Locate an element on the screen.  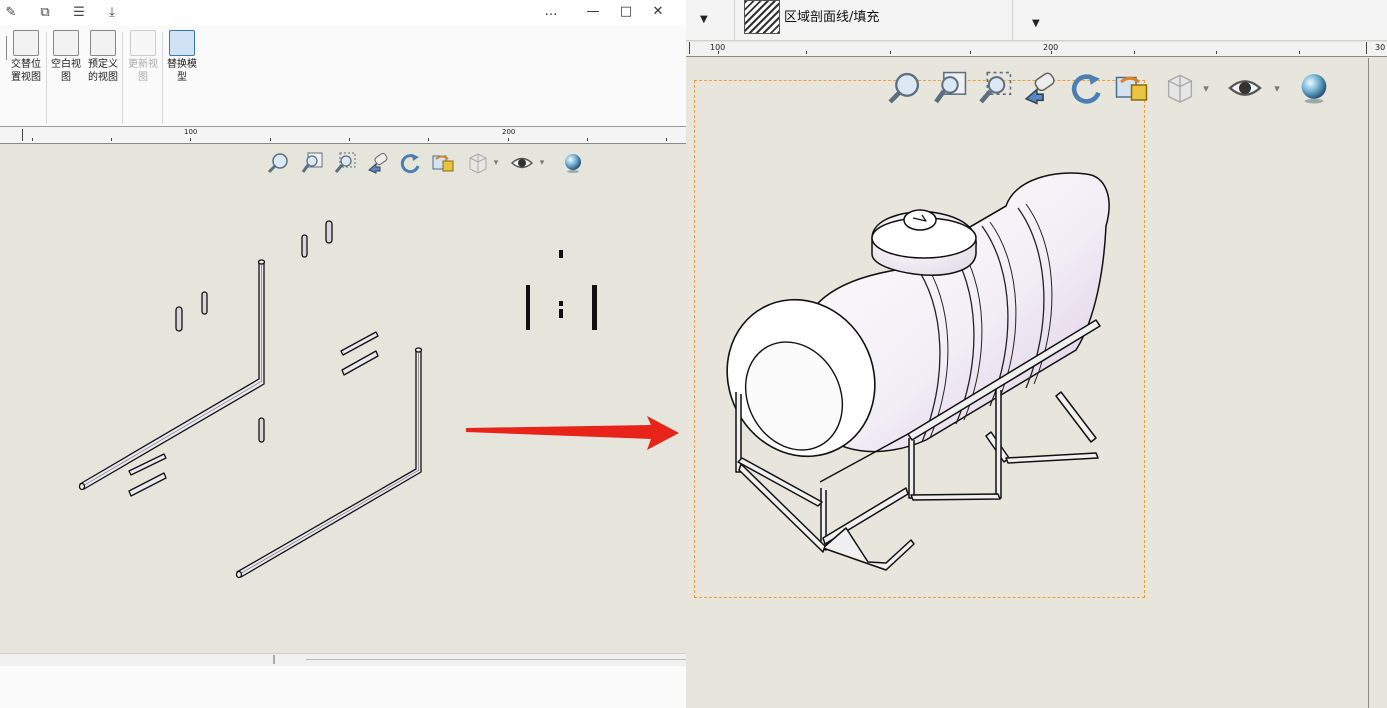
replace-model-button: 替换模型 is located at coordinates (182, 57).